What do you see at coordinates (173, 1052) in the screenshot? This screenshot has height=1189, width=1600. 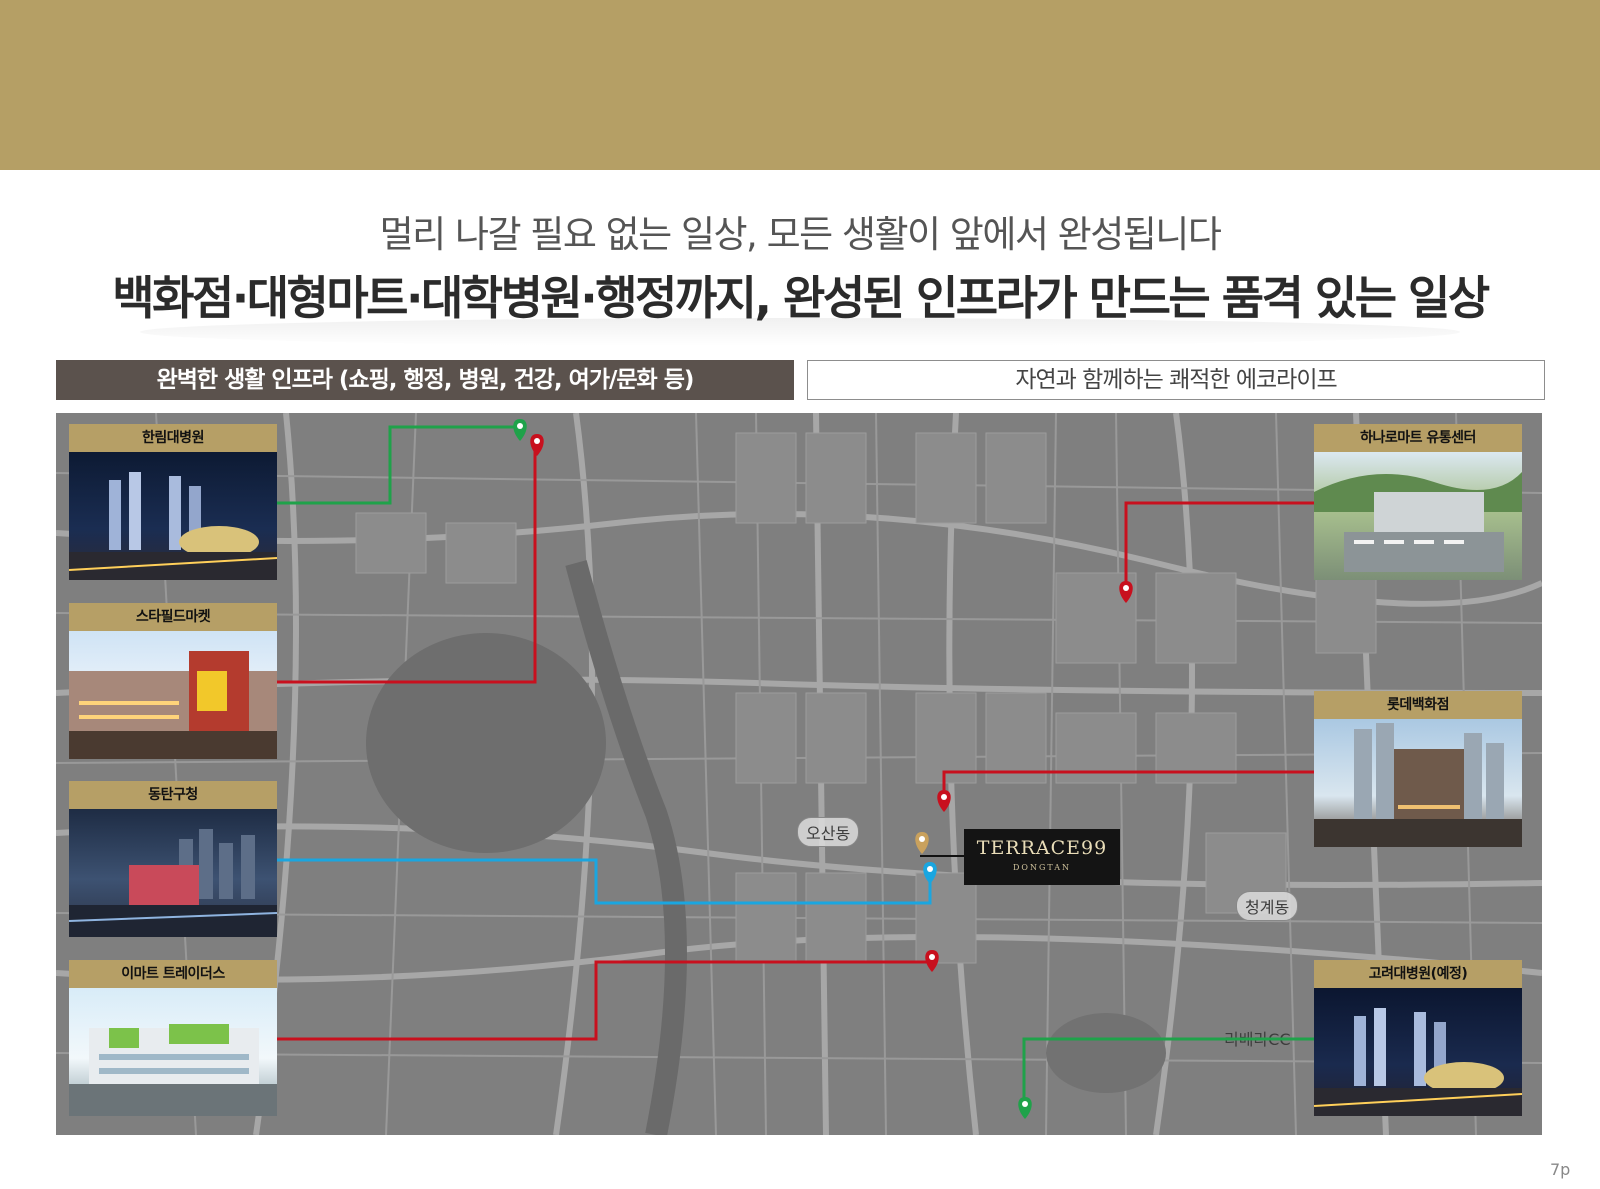 I see `emart-photo` at bounding box center [173, 1052].